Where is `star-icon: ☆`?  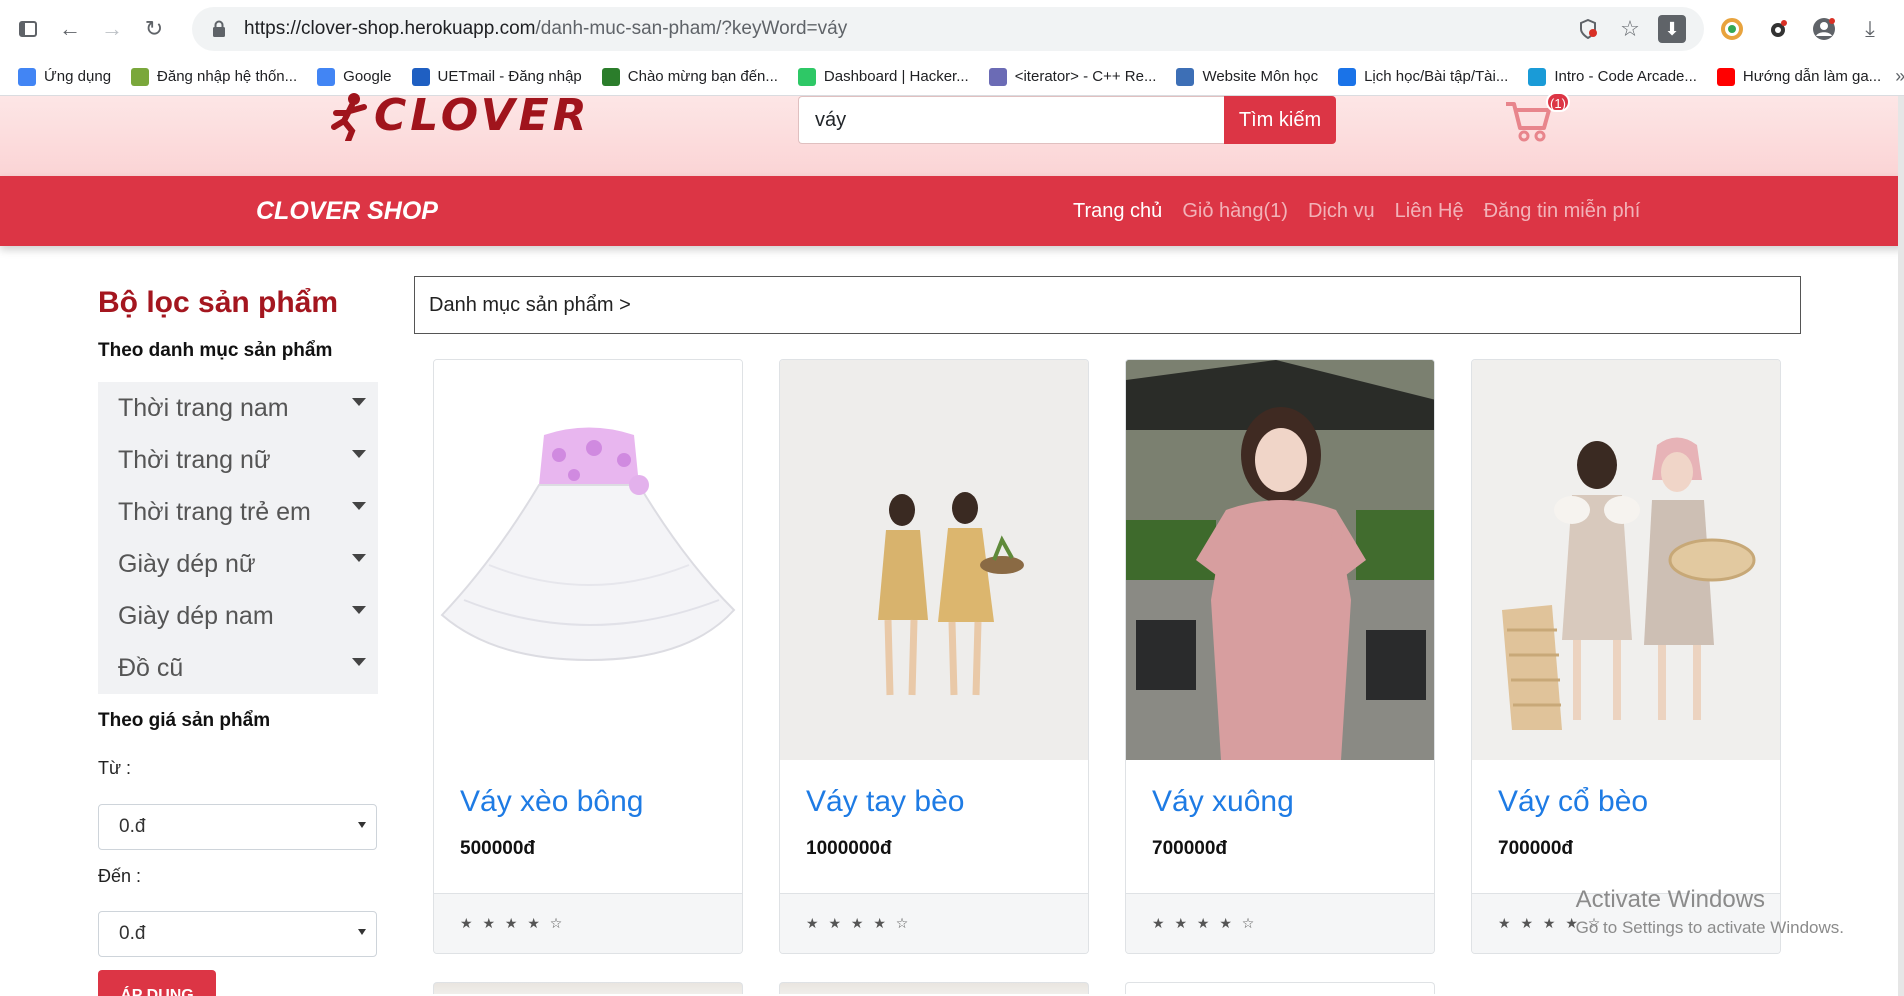
star-icon: ☆ is located at coordinates (1630, 29).